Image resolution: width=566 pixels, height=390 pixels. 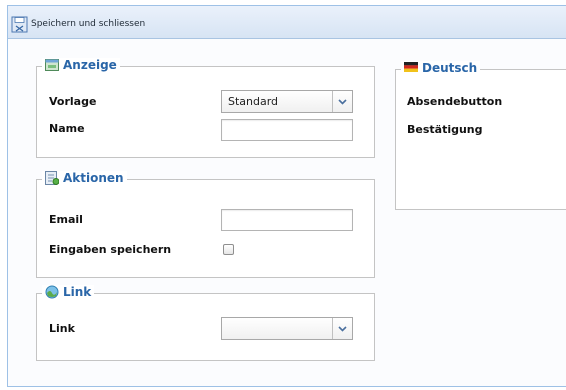 I want to click on confirmation-label: Bestätigung, so click(x=445, y=129).